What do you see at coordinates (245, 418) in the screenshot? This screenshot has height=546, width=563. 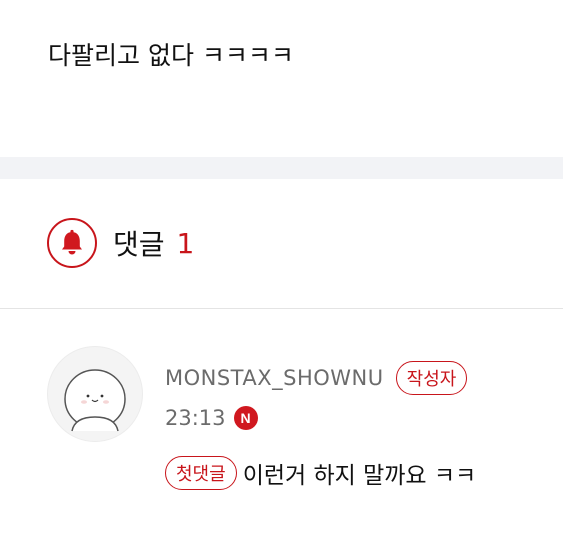 I see `new-badge: N` at bounding box center [245, 418].